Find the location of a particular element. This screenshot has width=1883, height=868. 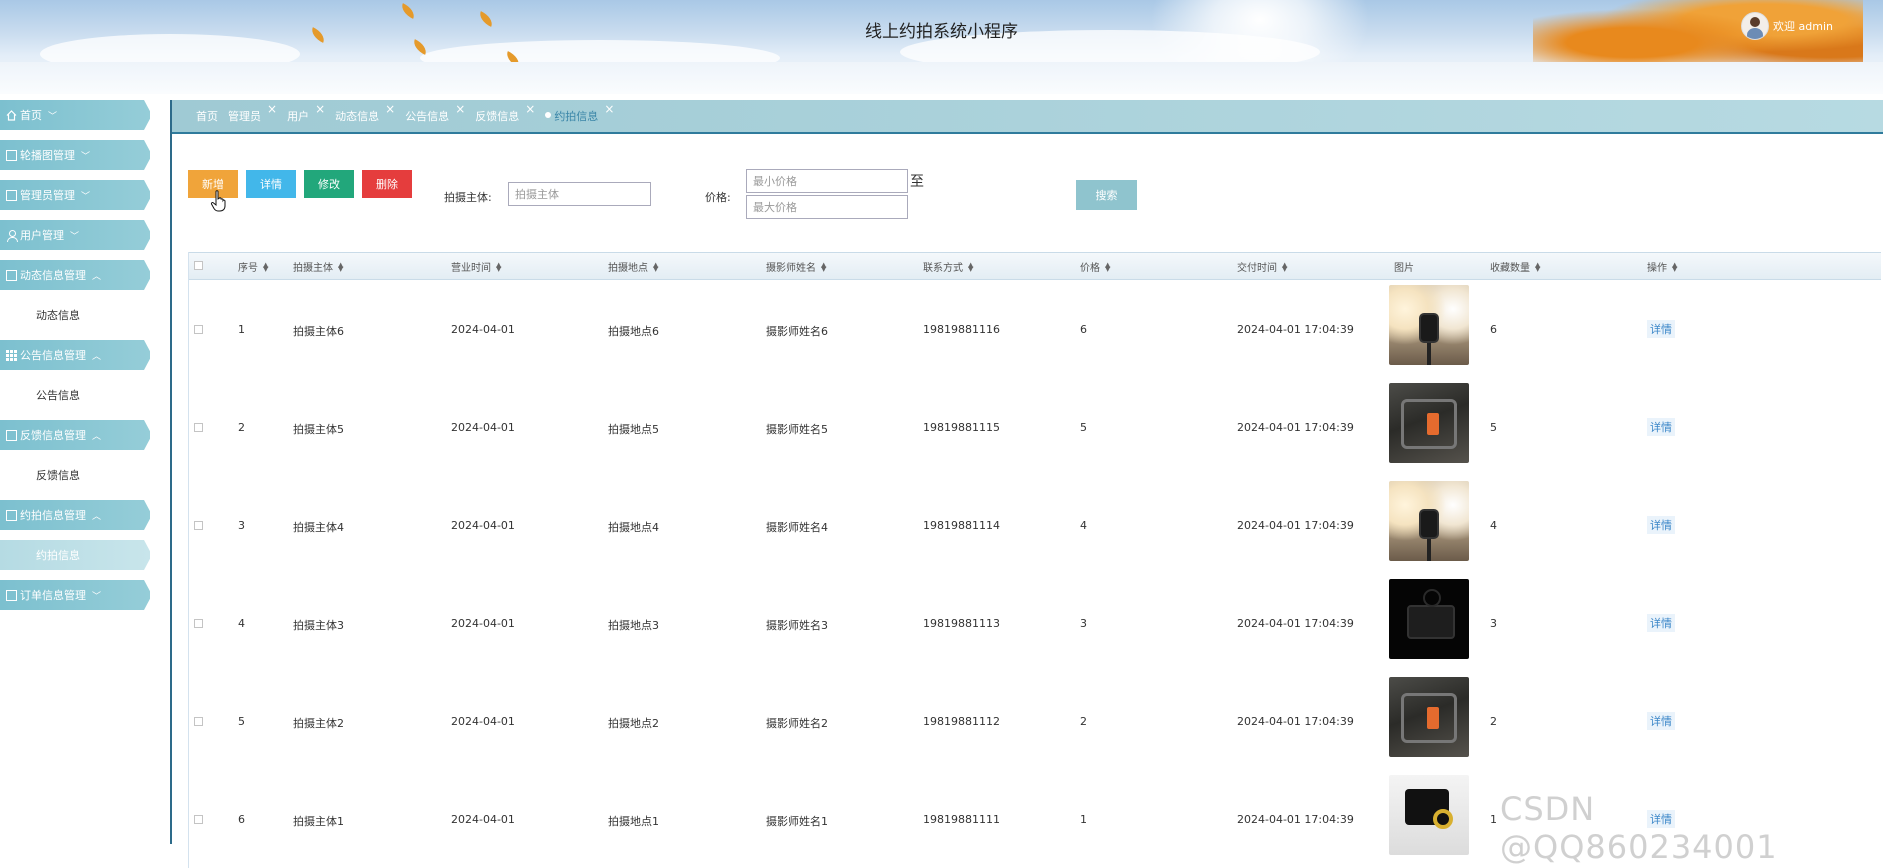

header-cell: 价格 ▲ ▼ is located at coordinates (1095, 266).